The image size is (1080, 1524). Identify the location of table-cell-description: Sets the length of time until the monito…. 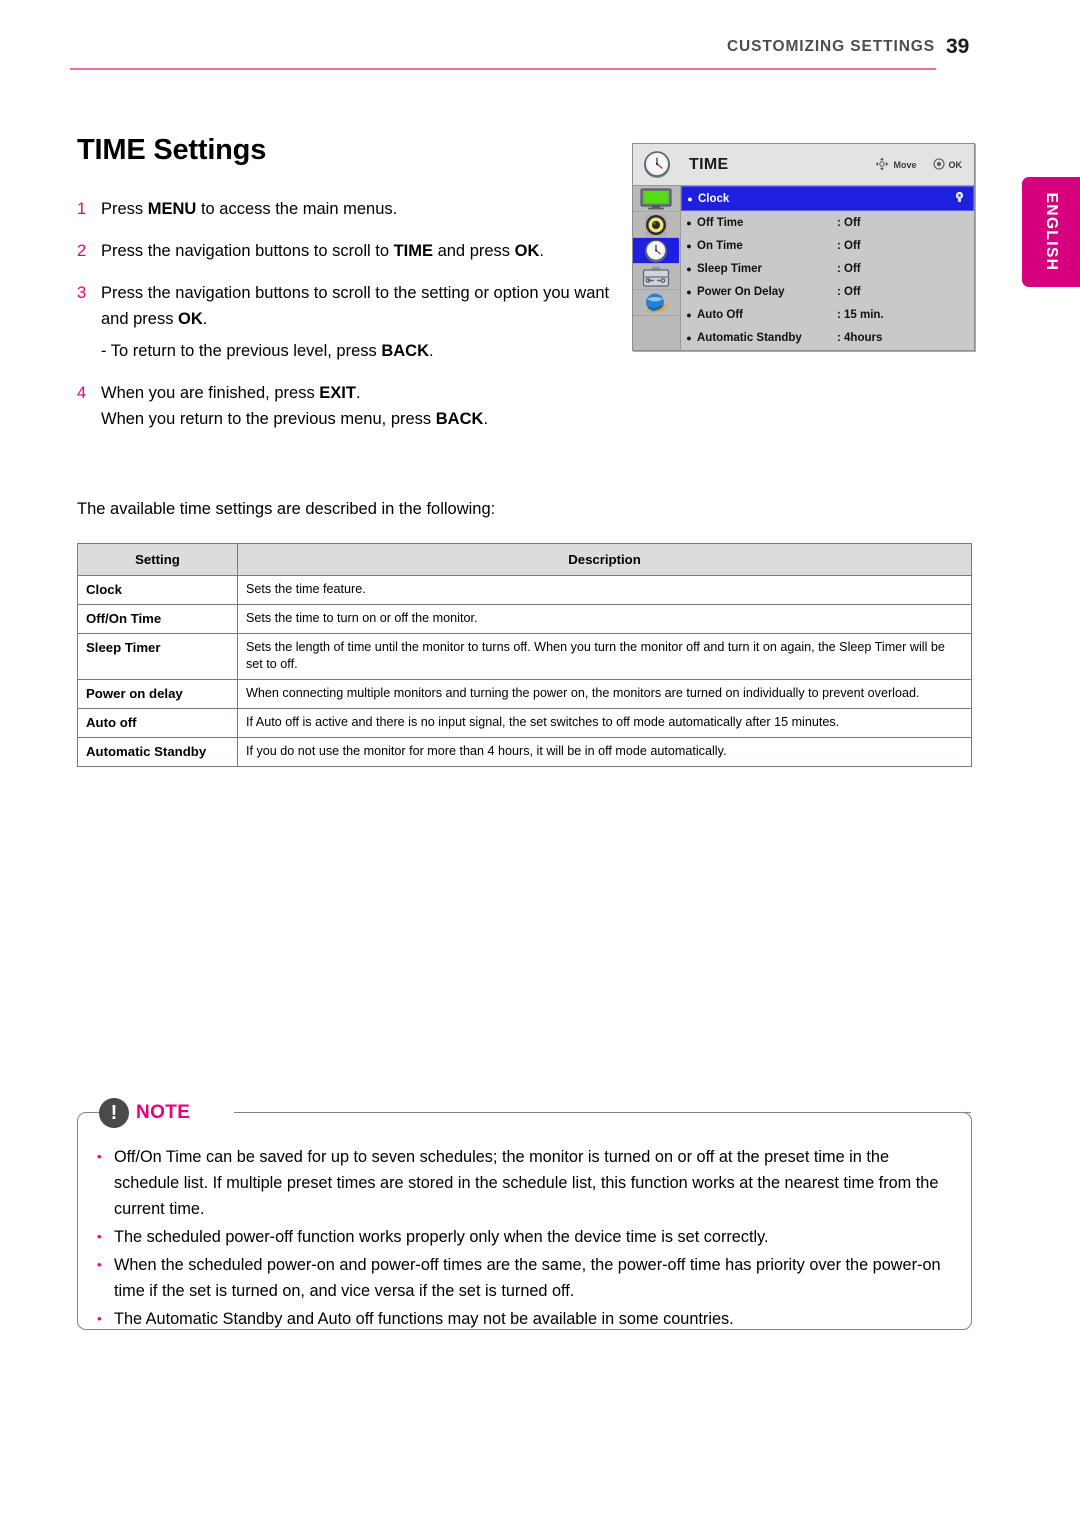
(604, 656).